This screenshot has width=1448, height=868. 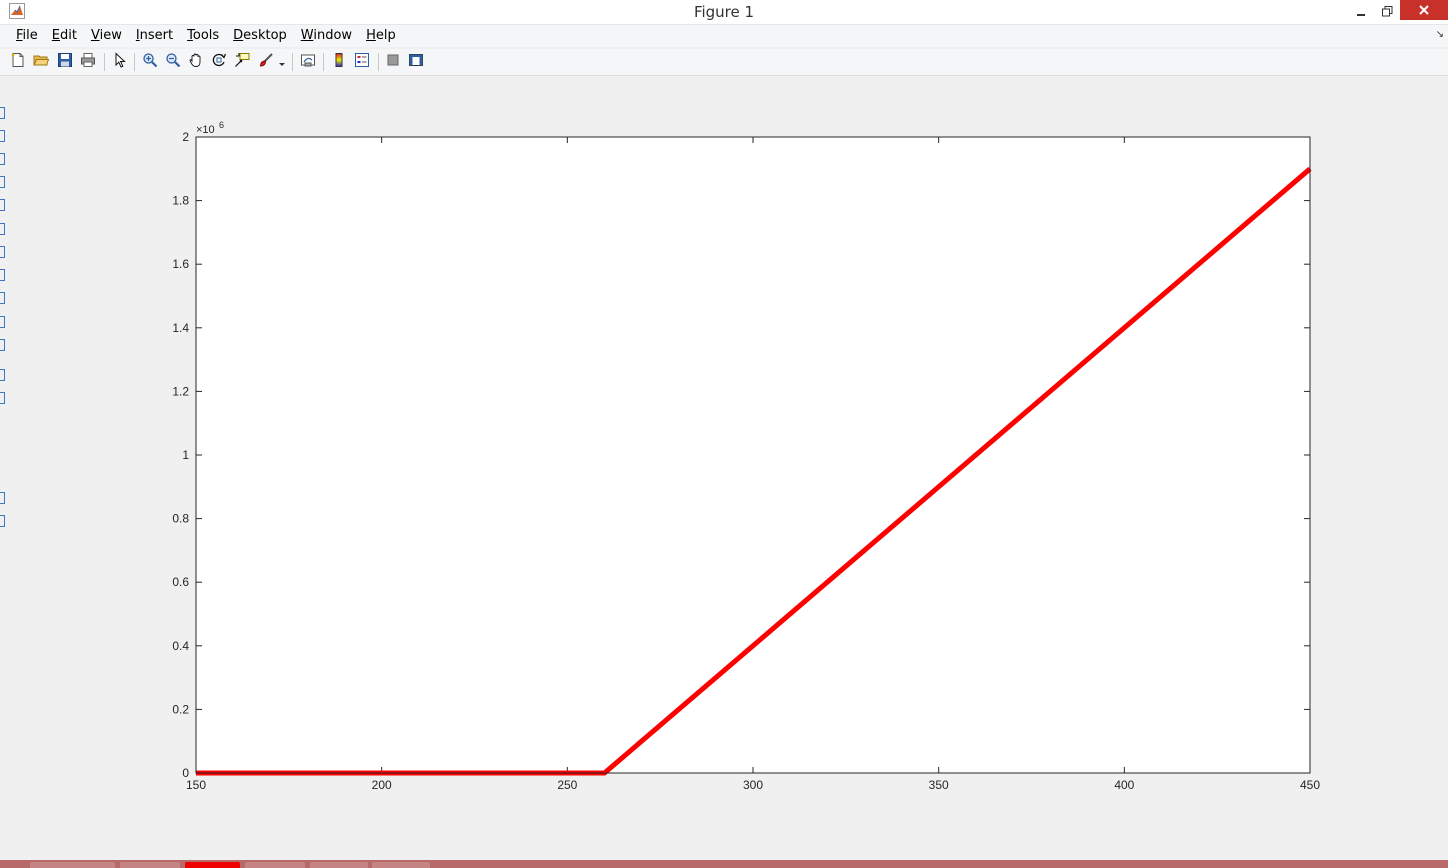 I want to click on restore-icon, so click(x=1387, y=11).